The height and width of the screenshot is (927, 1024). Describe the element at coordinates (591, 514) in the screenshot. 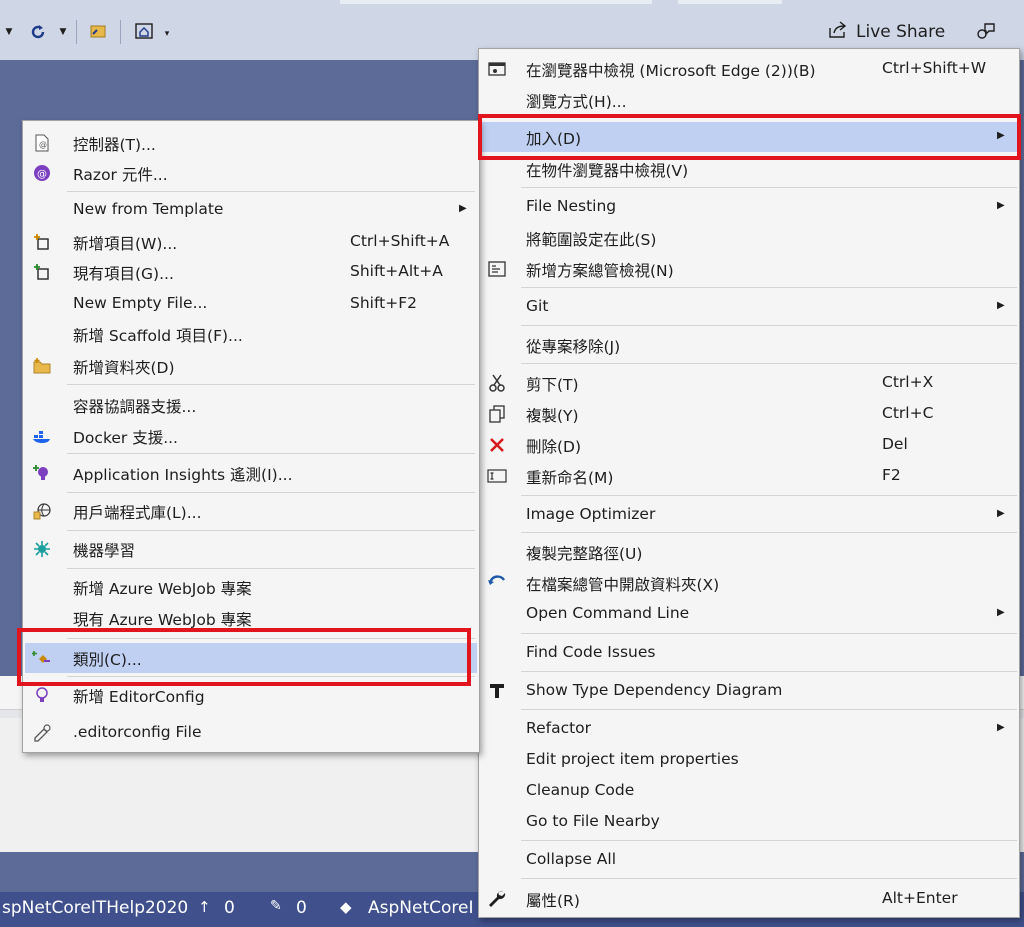

I see `menu-item-label: Image Optimizer` at that location.